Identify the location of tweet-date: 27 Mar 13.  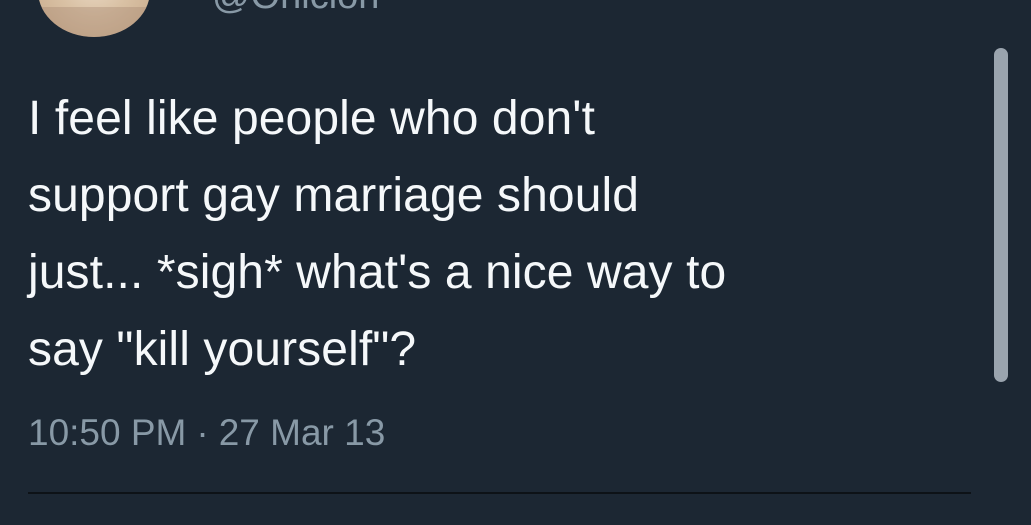
(302, 432).